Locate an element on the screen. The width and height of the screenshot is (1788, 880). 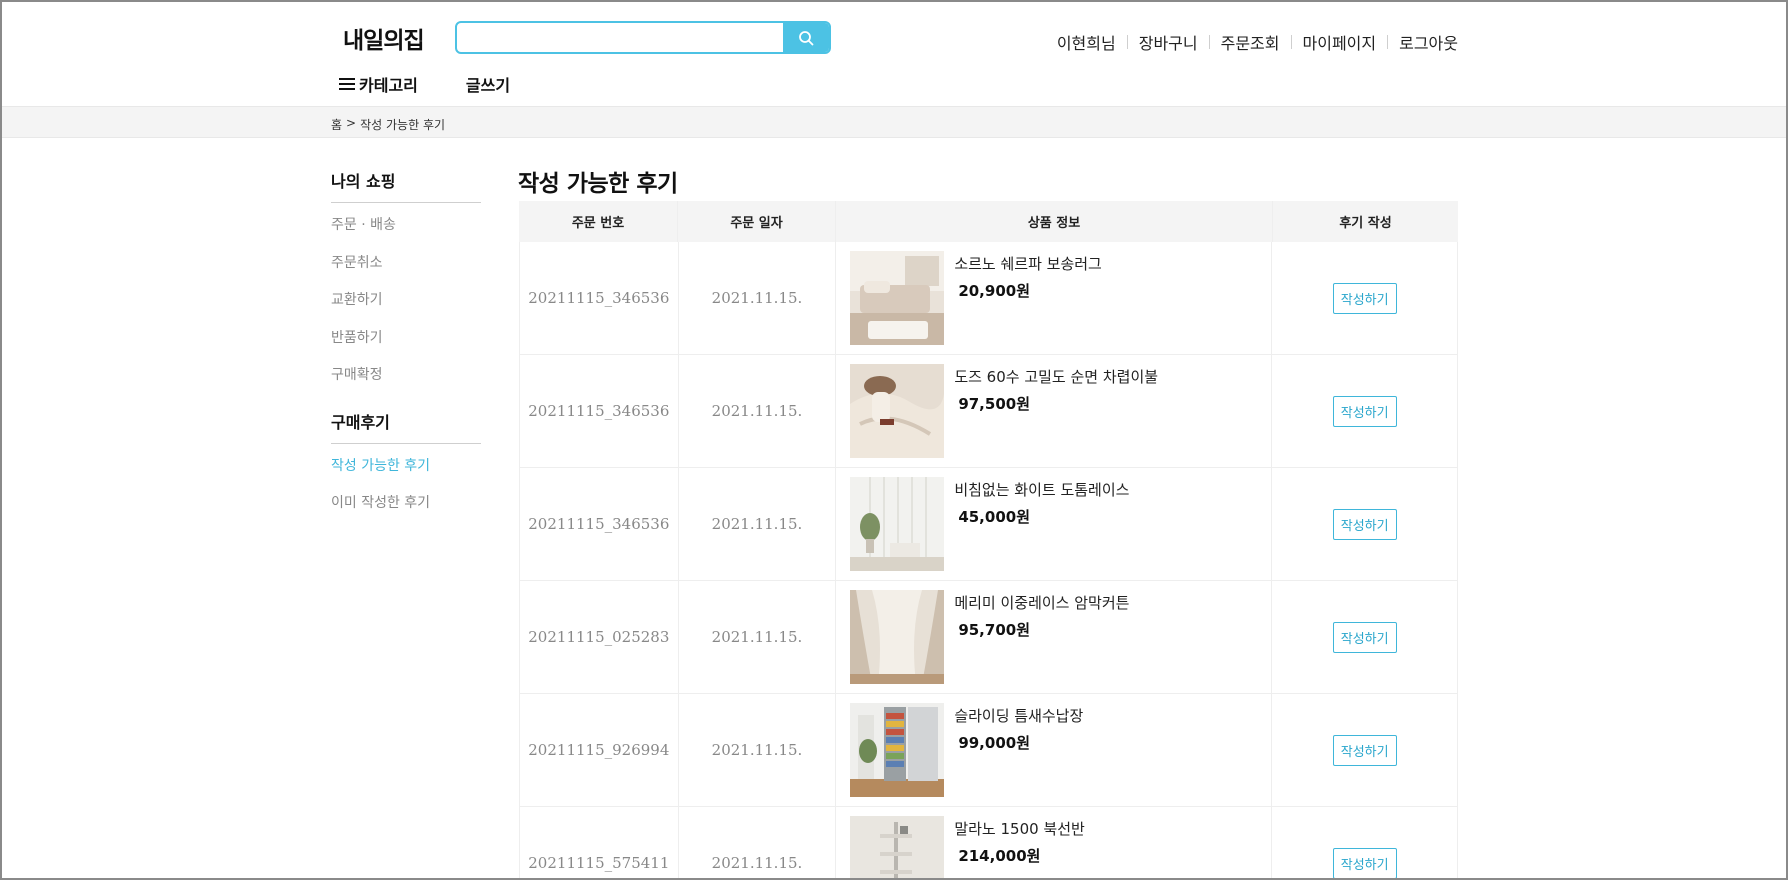
search-input is located at coordinates (620, 37).